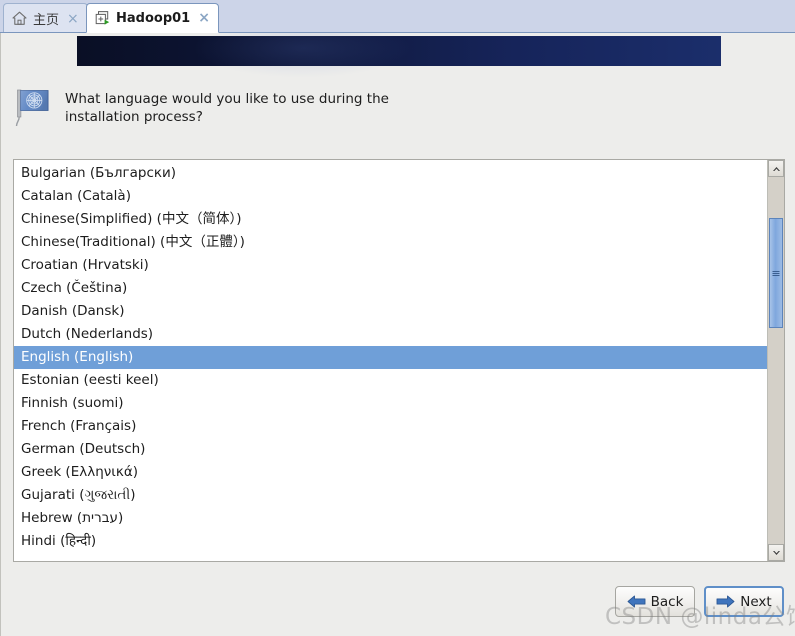 The height and width of the screenshot is (636, 795). Describe the element at coordinates (725, 601) in the screenshot. I see `arrow-right-icon` at that location.